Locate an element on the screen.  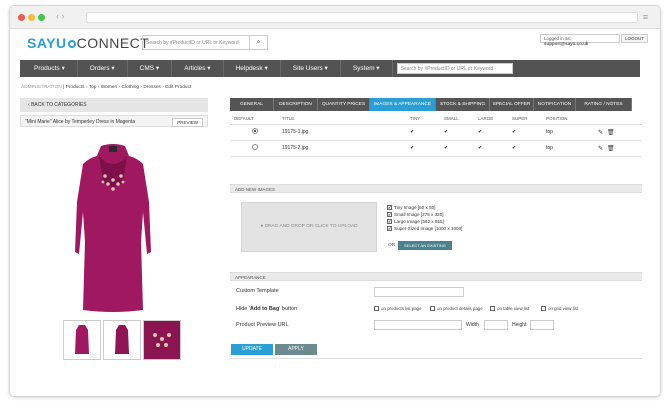
tab-special-offer: SPECIAL OFFER is located at coordinates (512, 104).